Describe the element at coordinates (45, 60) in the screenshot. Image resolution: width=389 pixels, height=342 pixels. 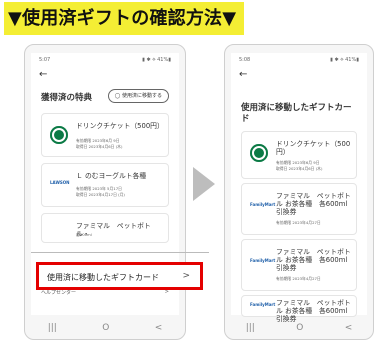
I see `status-time: 5:07` at that location.